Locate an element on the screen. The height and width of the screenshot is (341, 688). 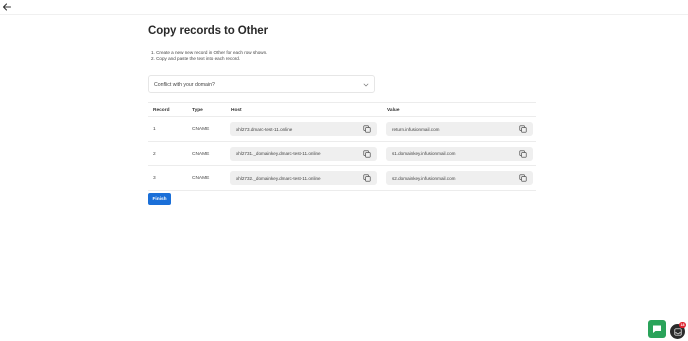
chat-icon is located at coordinates (657, 329).